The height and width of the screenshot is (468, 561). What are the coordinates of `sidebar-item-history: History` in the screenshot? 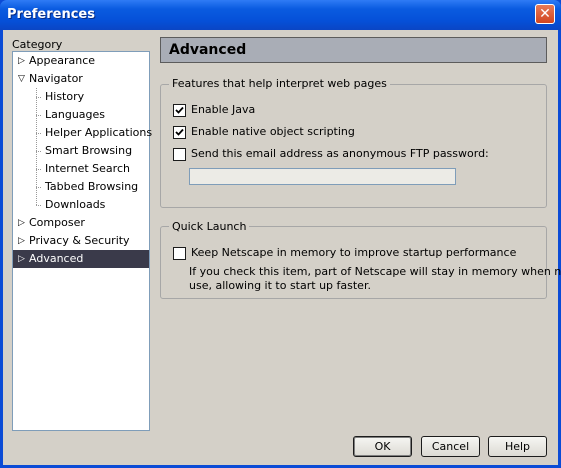 It's located at (64, 97).